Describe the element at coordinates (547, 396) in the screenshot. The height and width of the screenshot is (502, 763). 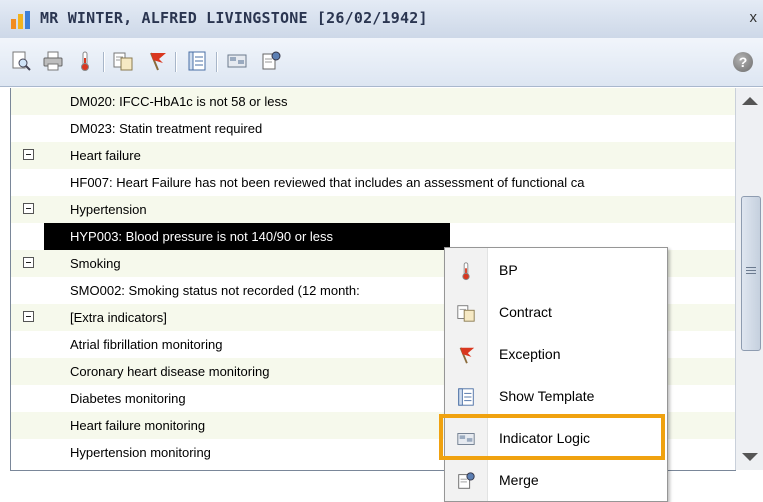
I see `menu-item-label: Show Template` at that location.